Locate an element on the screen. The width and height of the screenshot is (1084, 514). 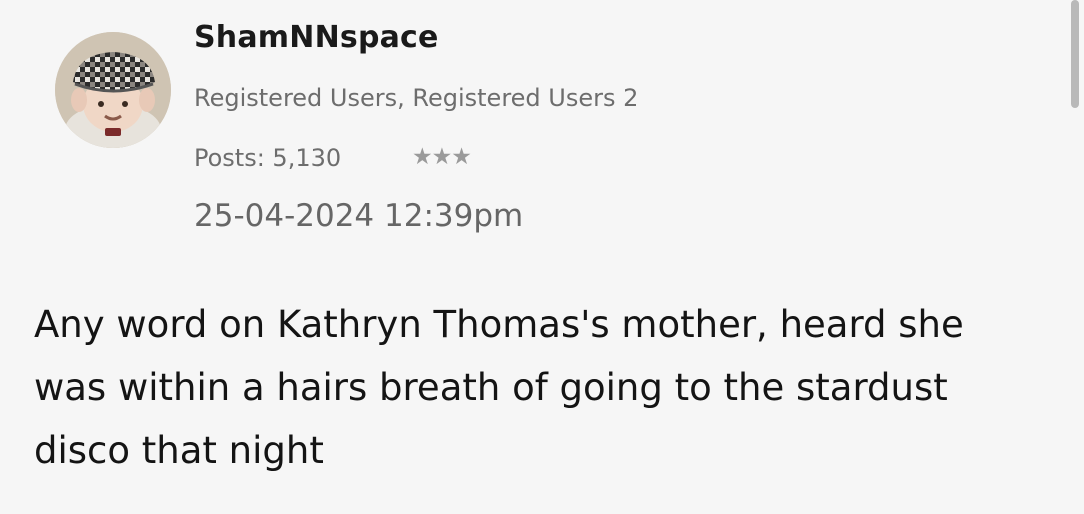
post-timestamp: 25-04-2024 12:39pm is located at coordinates (358, 216).